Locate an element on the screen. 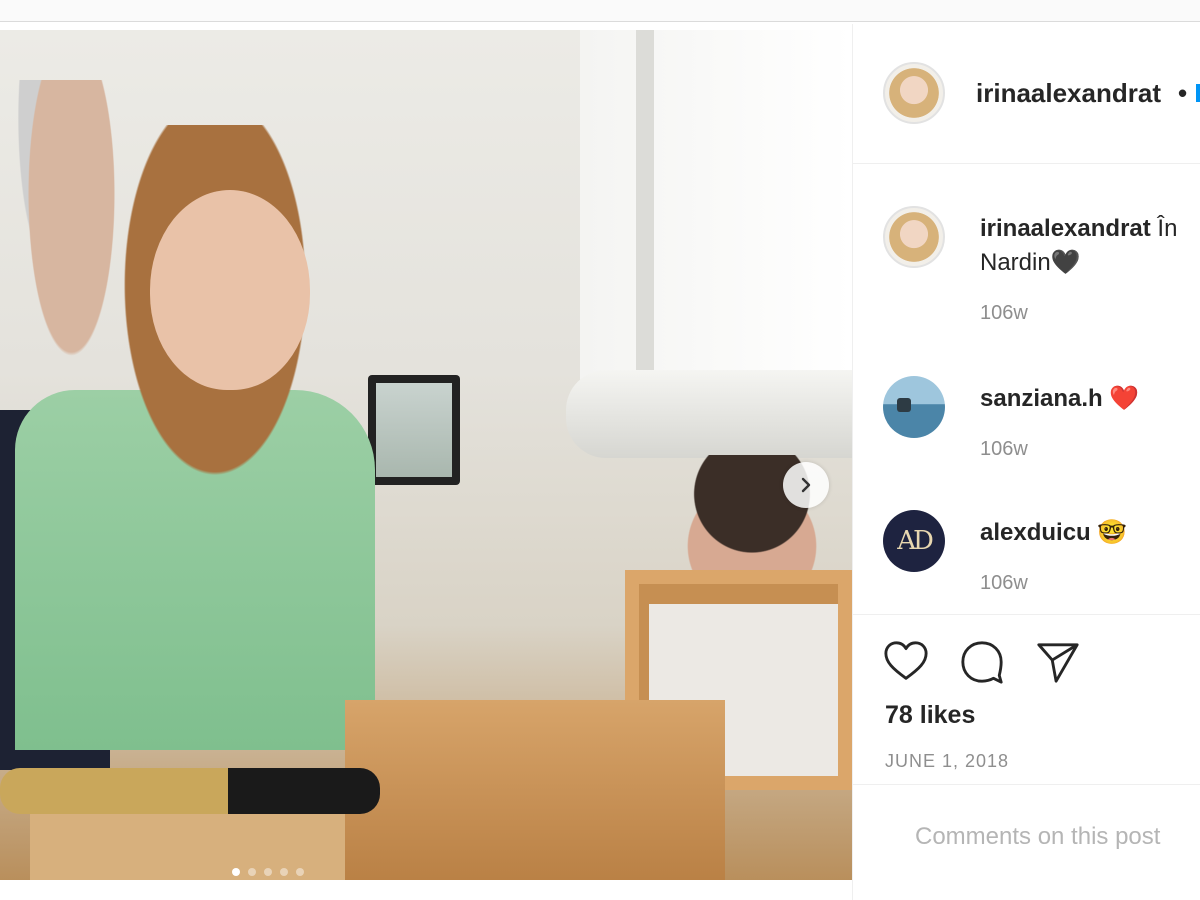 The height and width of the screenshot is (900, 1200). photo-box-front is located at coordinates (535, 790).